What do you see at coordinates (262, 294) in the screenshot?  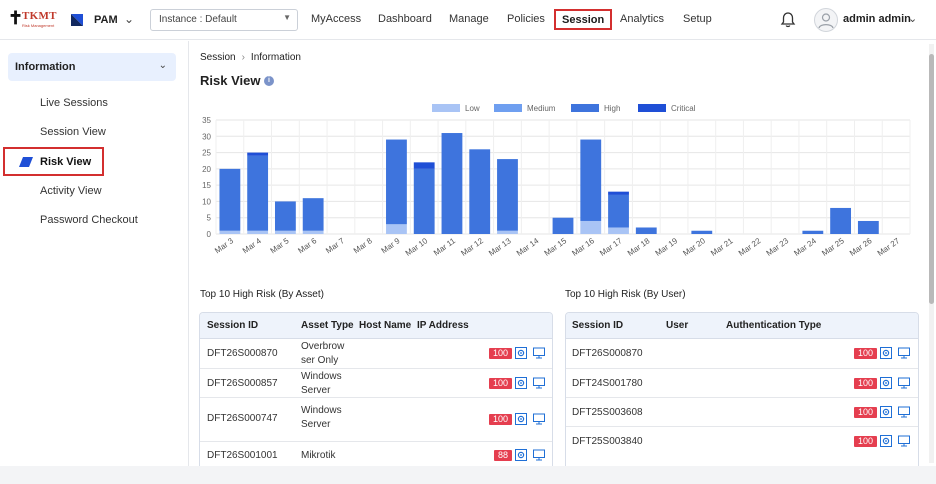 I see `asset-table-title: Top 10 High Risk (By Asset)` at bounding box center [262, 294].